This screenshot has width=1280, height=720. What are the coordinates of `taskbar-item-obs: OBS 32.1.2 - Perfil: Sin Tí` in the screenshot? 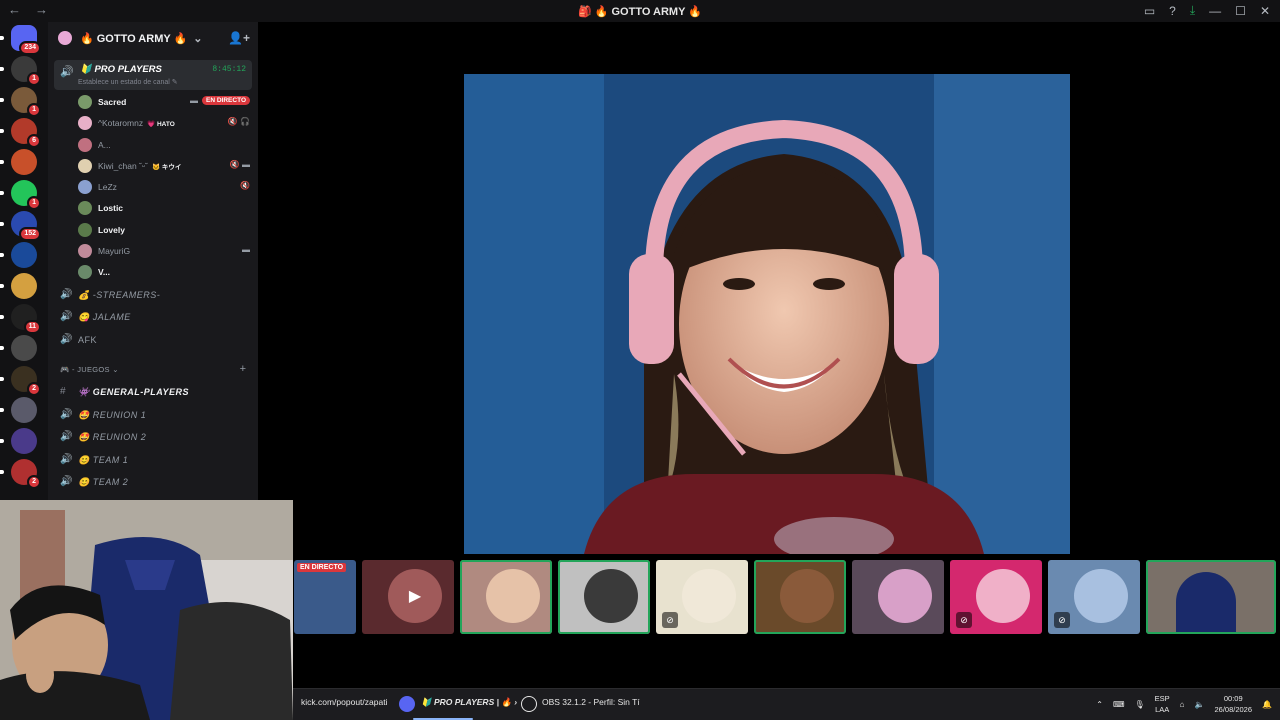 It's located at (591, 702).